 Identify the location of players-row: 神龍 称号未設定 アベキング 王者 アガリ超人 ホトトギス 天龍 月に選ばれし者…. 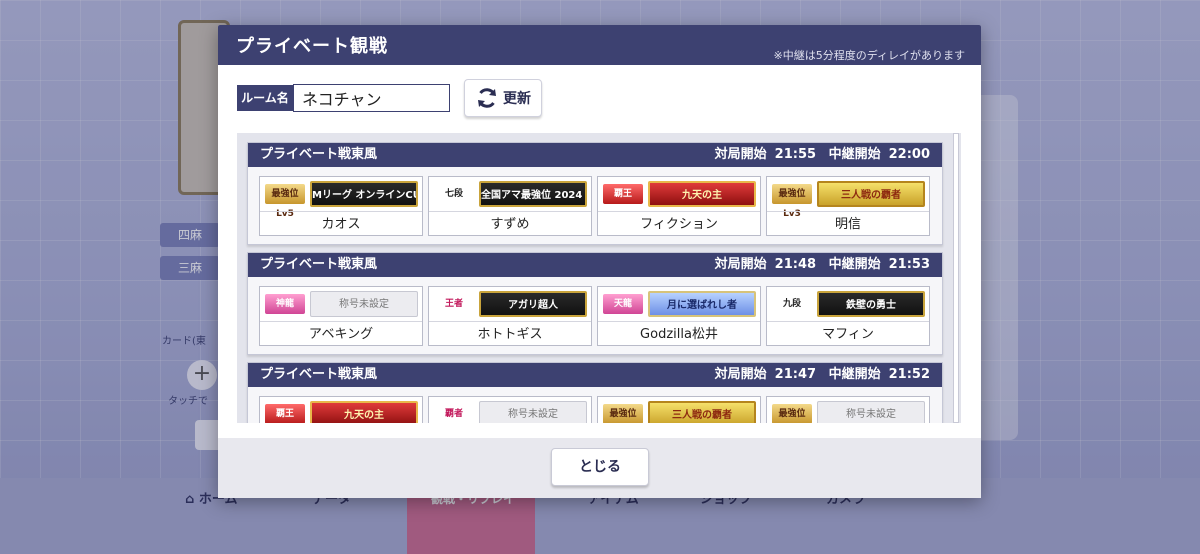
(594, 316).